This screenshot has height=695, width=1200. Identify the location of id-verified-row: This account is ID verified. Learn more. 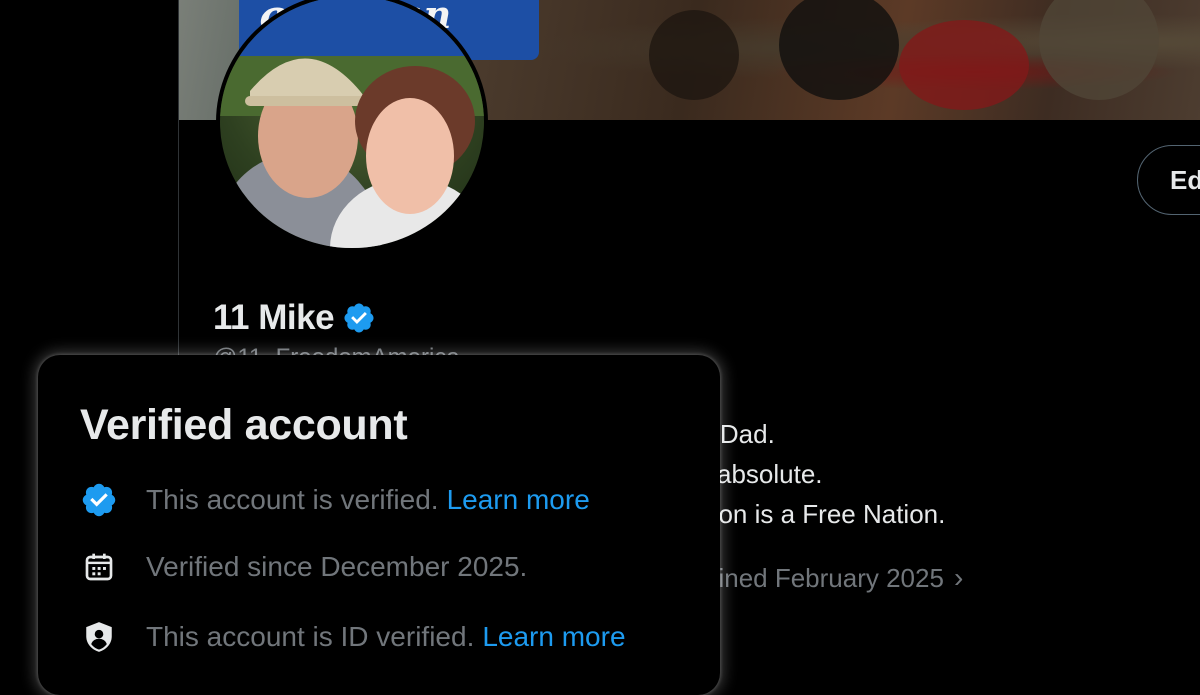
(353, 637).